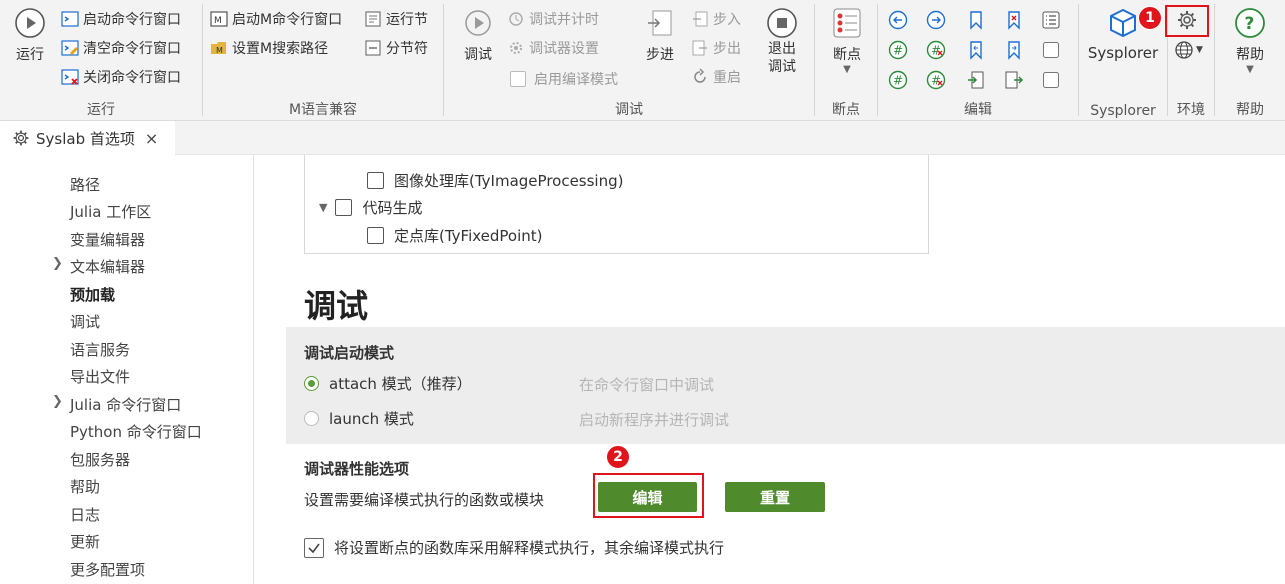  Describe the element at coordinates (976, 50) in the screenshot. I see `prev-bookmark-icon` at that location.